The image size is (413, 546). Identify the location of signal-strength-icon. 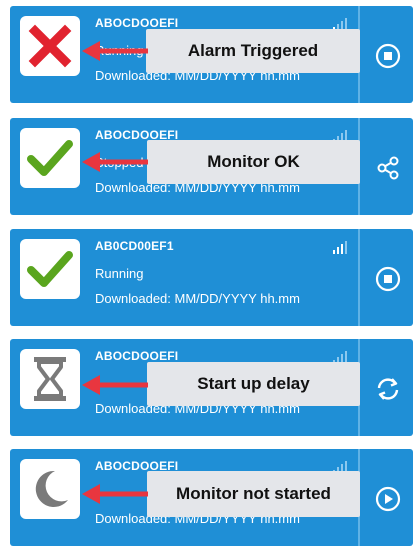
(340, 247).